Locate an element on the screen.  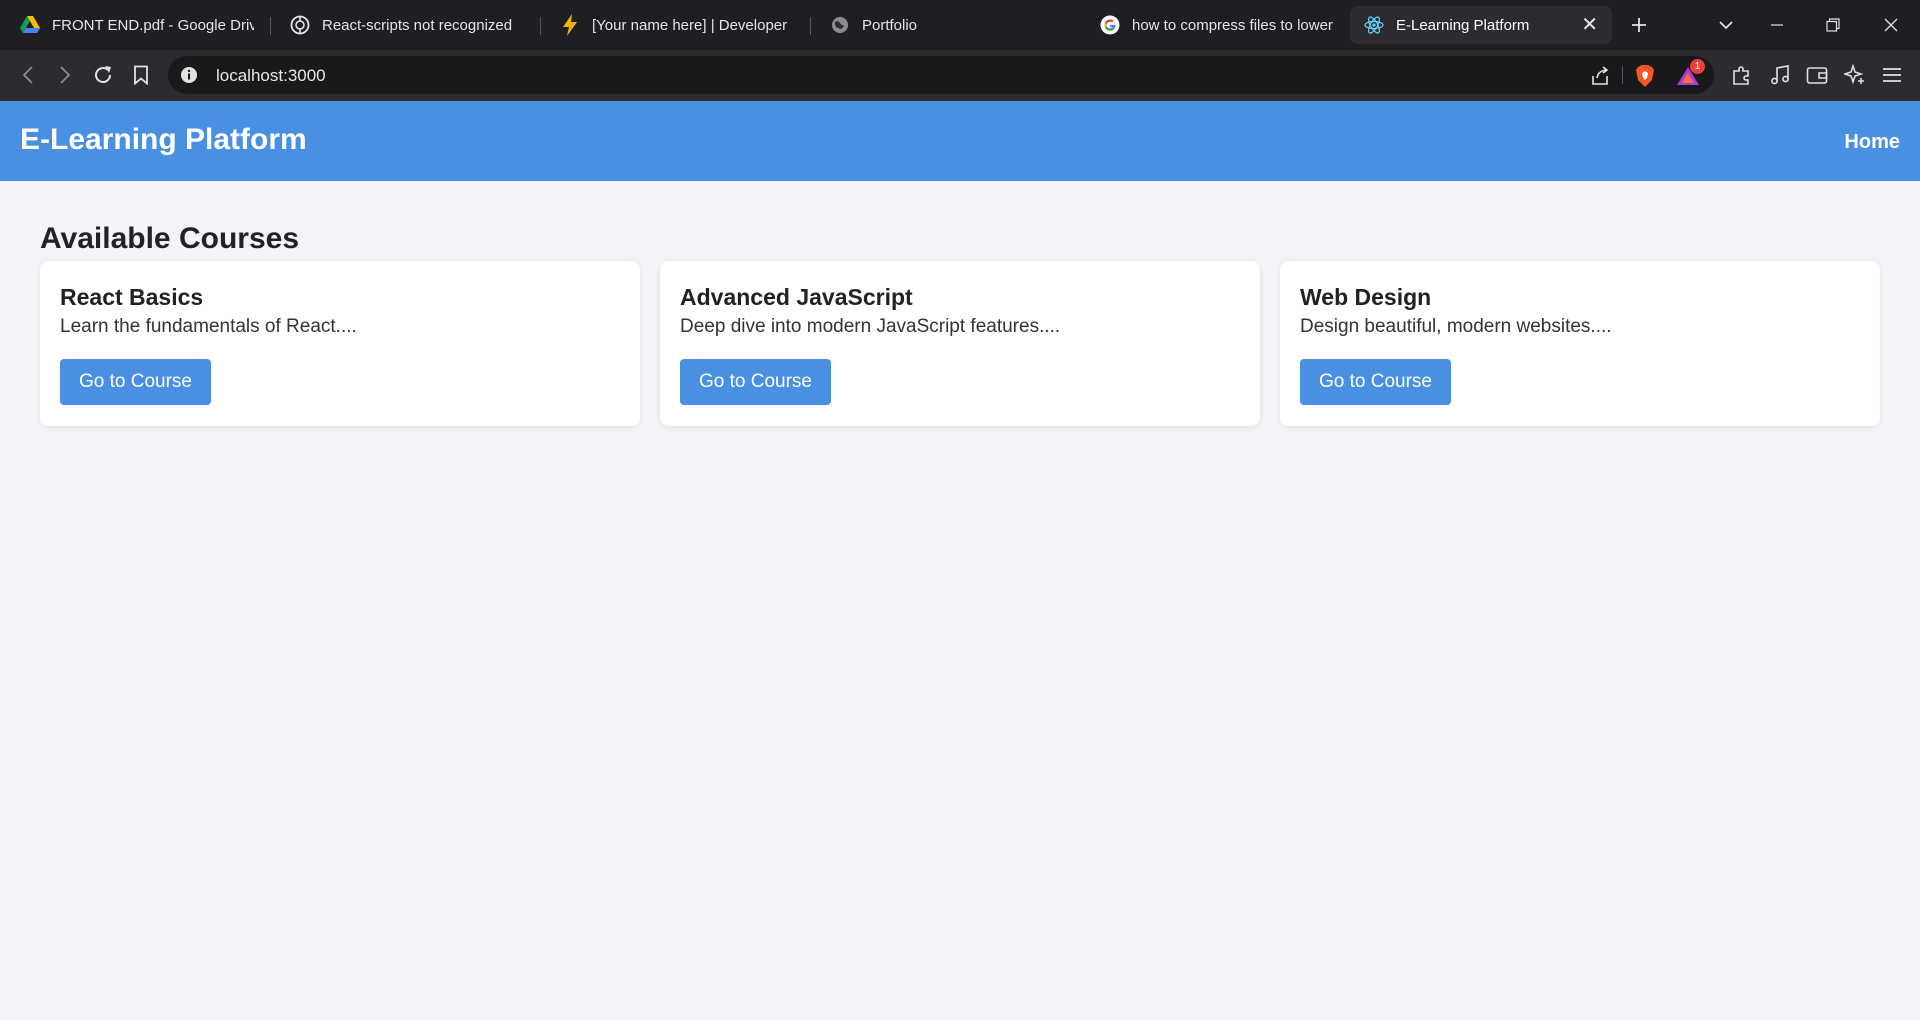
minimize-button is located at coordinates (1777, 25).